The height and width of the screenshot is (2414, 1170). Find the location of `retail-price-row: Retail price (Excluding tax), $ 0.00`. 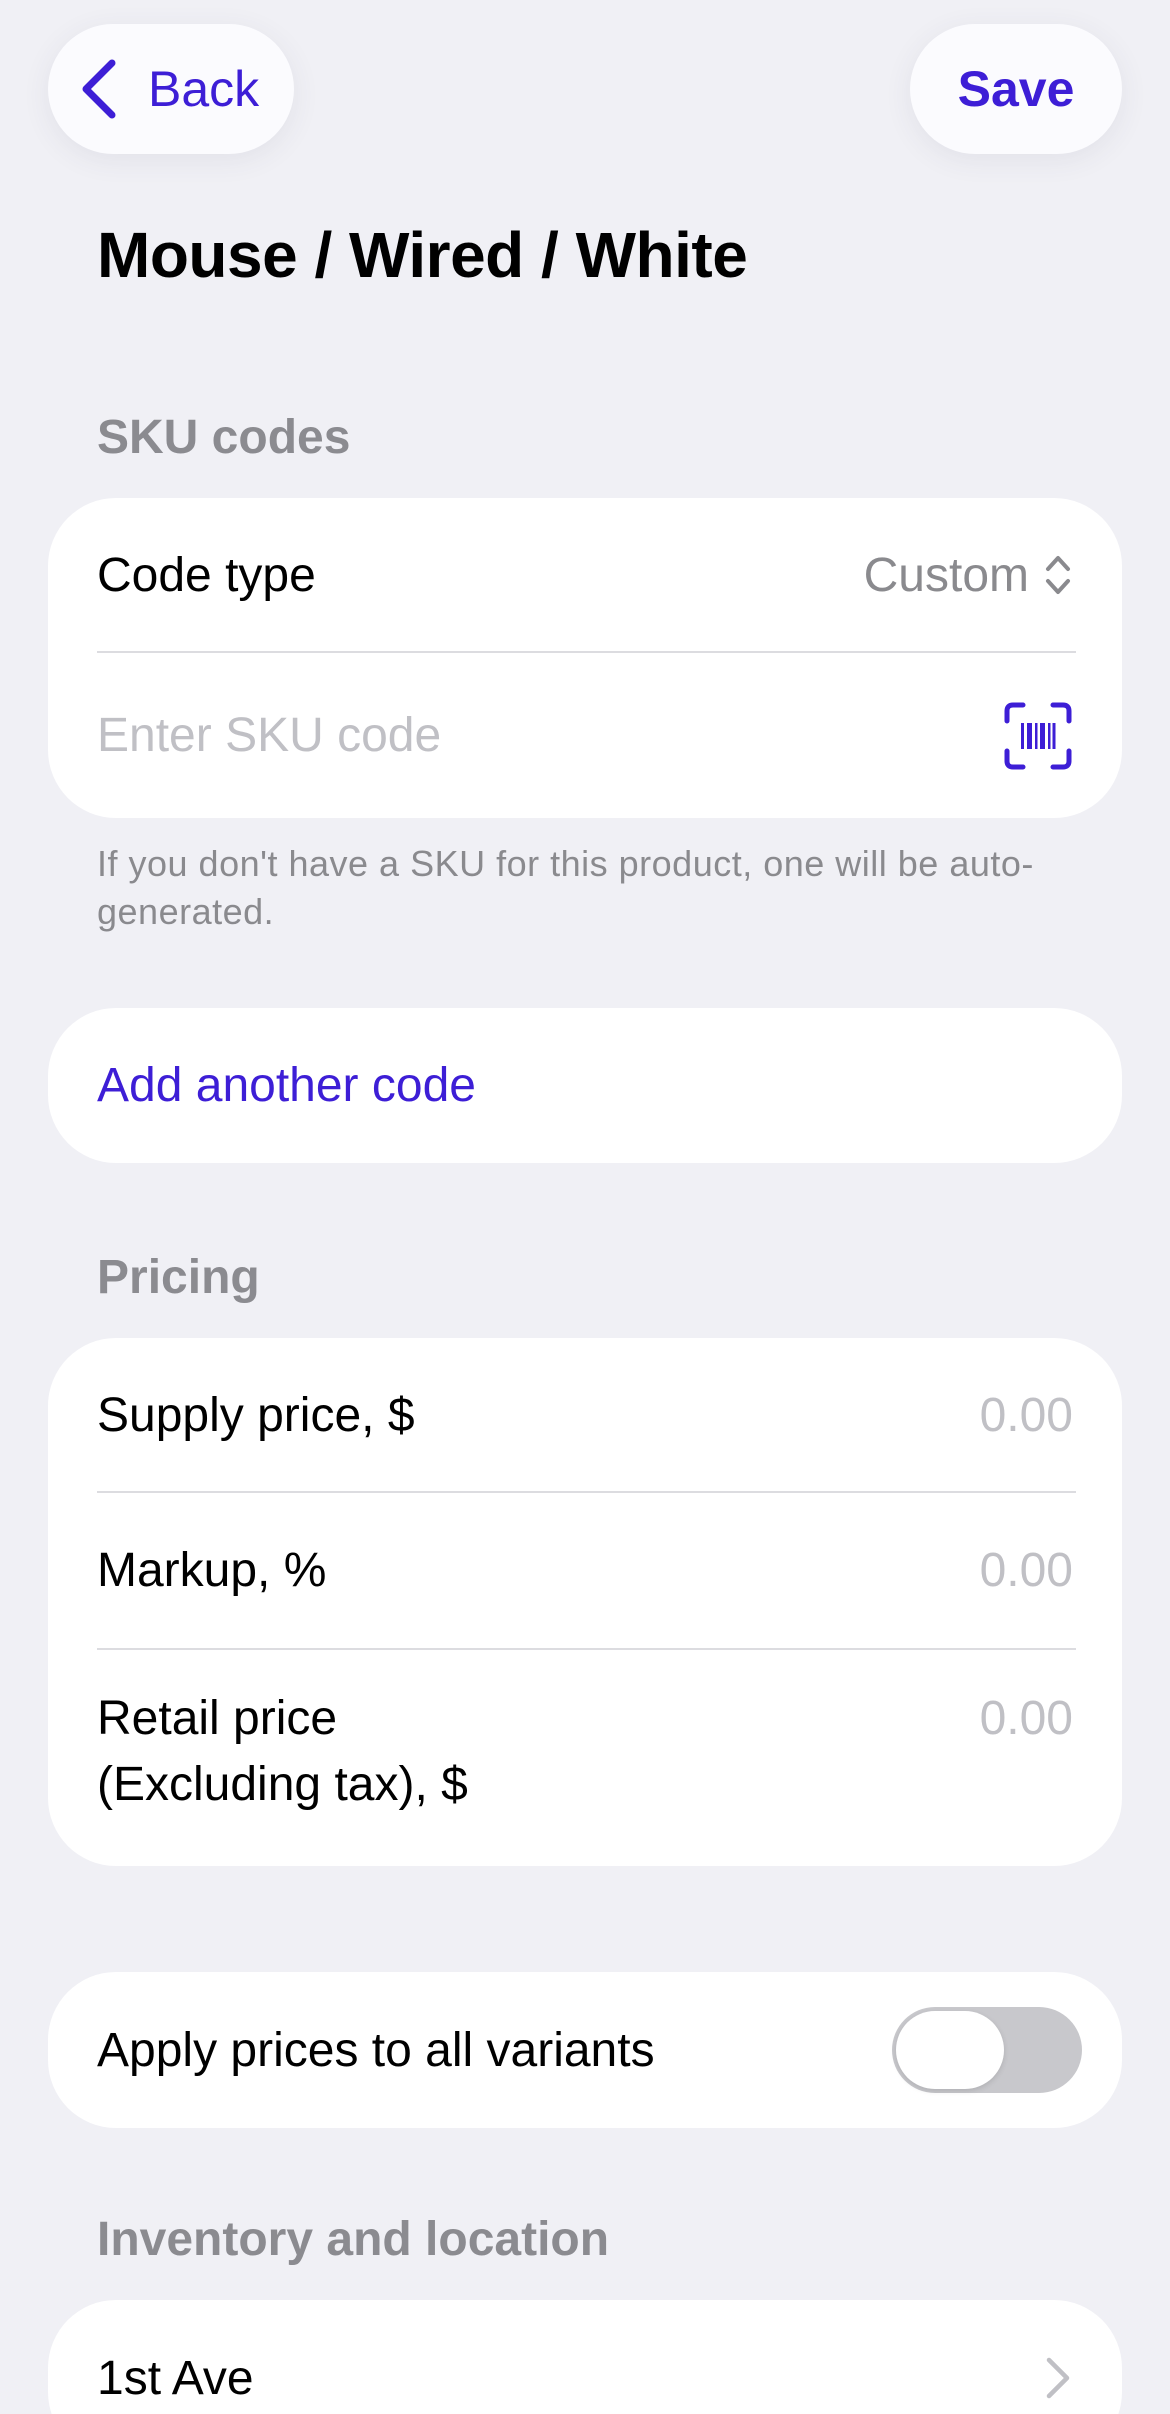

retail-price-row: Retail price (Excluding tax), $ 0.00 is located at coordinates (585, 1758).